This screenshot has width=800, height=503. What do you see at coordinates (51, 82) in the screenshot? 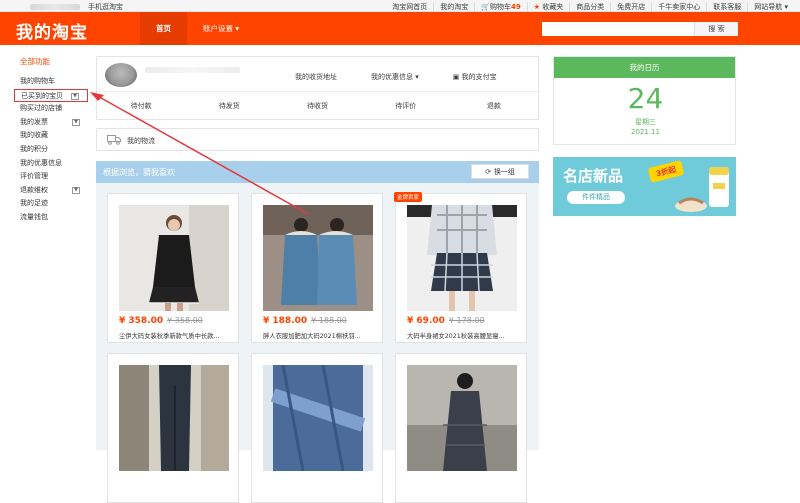
I see `sidebar-item-cart: 我的购物车` at bounding box center [51, 82].